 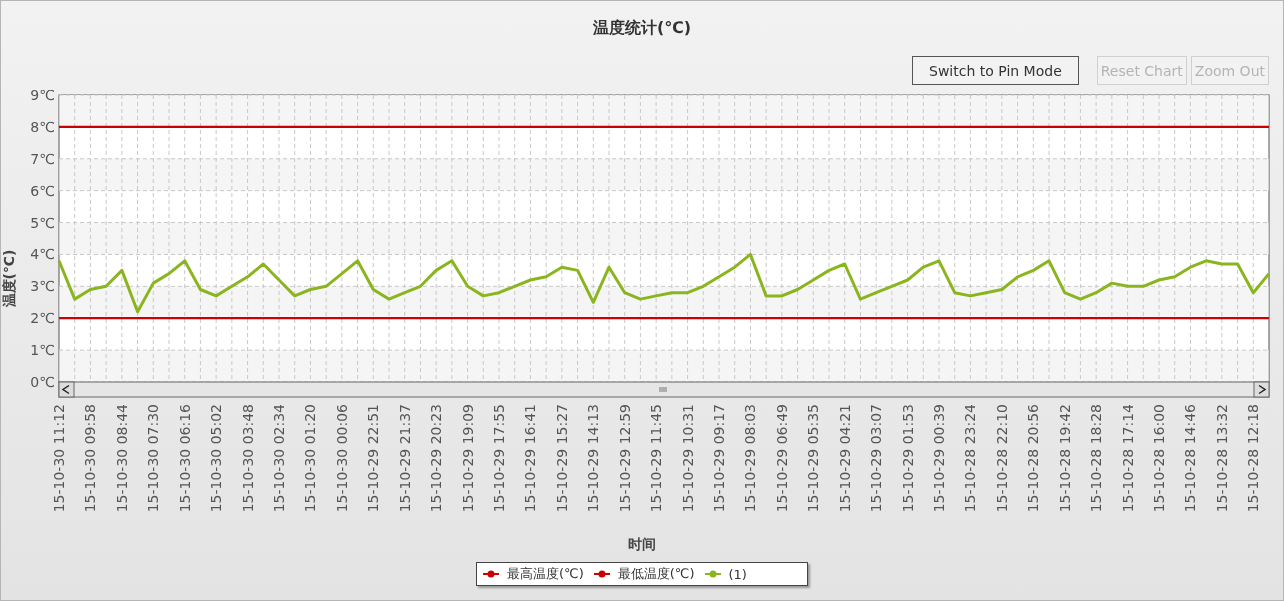 What do you see at coordinates (66, 389) in the screenshot?
I see `scroll-left-button` at bounding box center [66, 389].